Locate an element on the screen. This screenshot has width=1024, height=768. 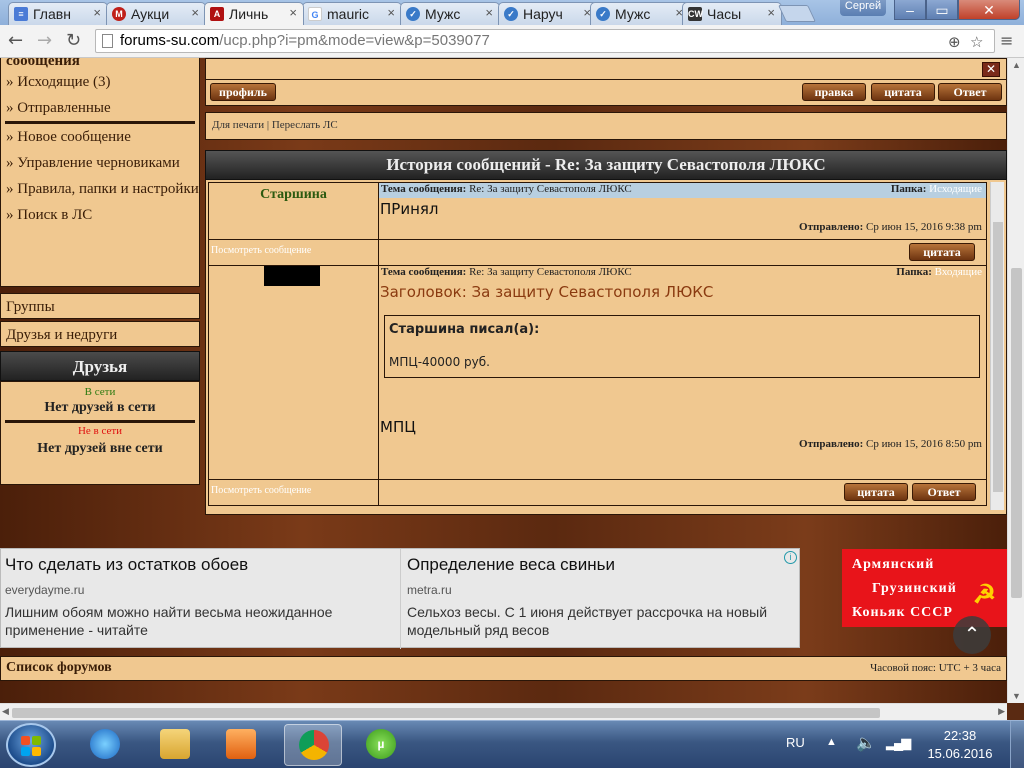
forward-link: Переслать ЛС is located at coordinates (305, 125).